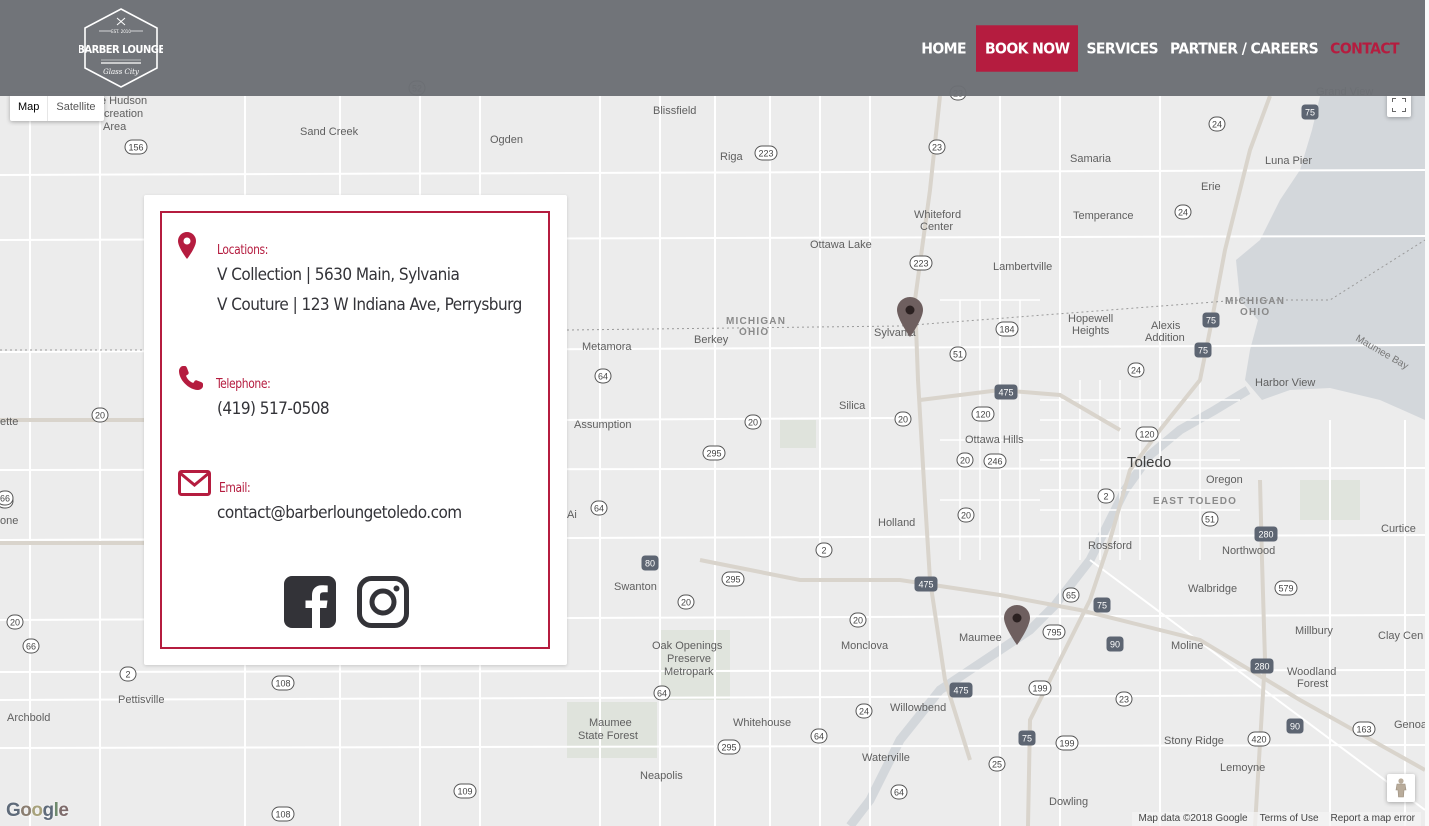 The height and width of the screenshot is (826, 1429). What do you see at coordinates (1165, 338) in the screenshot?
I see `place-label: Addition` at bounding box center [1165, 338].